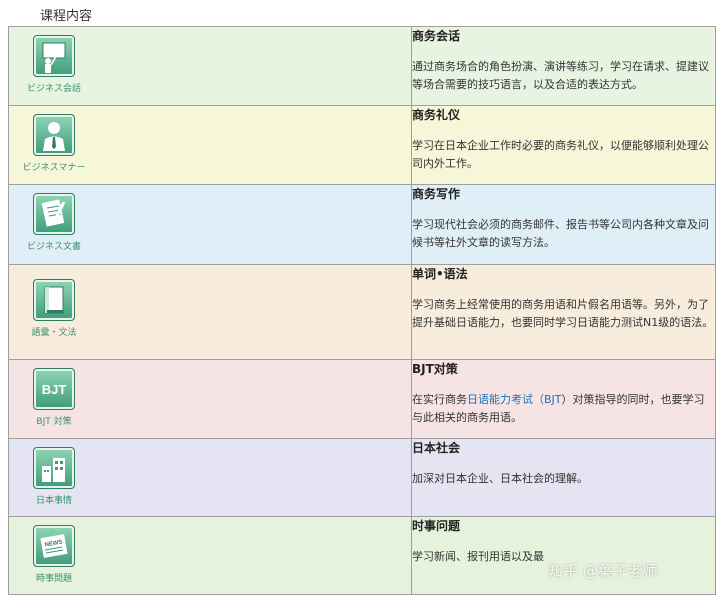 The width and height of the screenshot is (720, 599). Describe the element at coordinates (53, 89) in the screenshot. I see `icon-label: ビジネス会話` at that location.